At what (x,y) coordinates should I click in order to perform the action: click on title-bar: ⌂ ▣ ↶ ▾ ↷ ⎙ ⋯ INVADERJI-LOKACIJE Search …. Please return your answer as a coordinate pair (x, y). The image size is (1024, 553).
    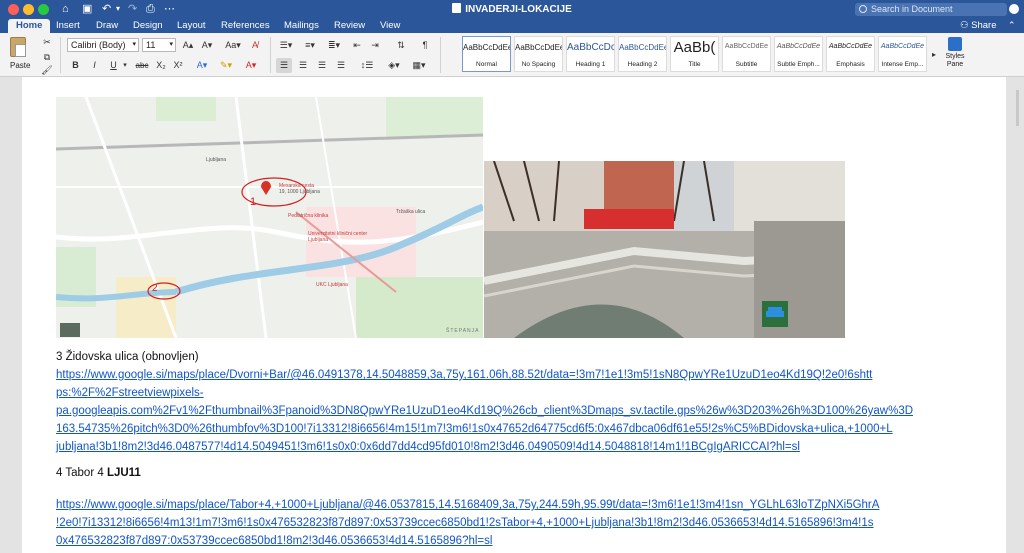
    Looking at the image, I should click on (512, 9).